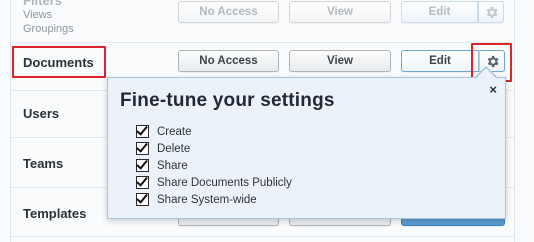  Describe the element at coordinates (228, 61) in the screenshot. I see `documents-no-access-button: No Access` at that location.